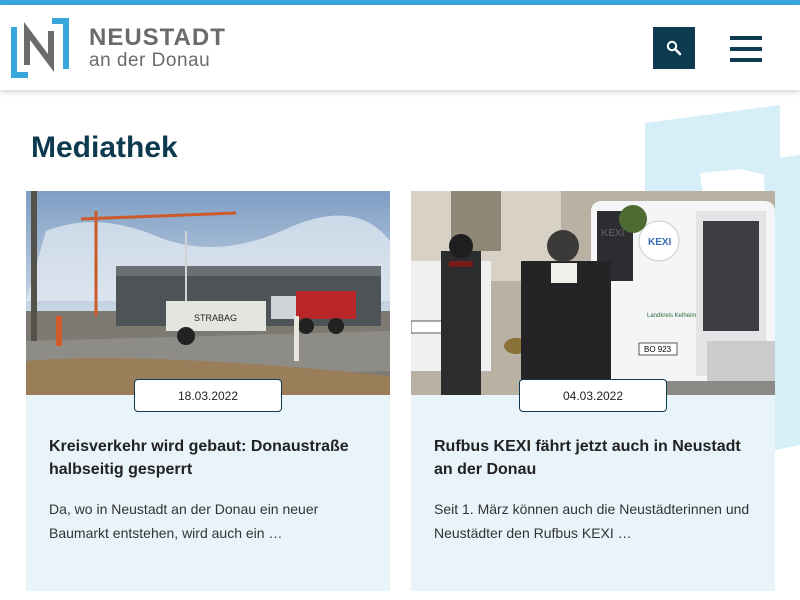 This screenshot has width=800, height=600. What do you see at coordinates (215, 318) in the screenshot?
I see `strabag-truck-label: STRABAG` at bounding box center [215, 318].